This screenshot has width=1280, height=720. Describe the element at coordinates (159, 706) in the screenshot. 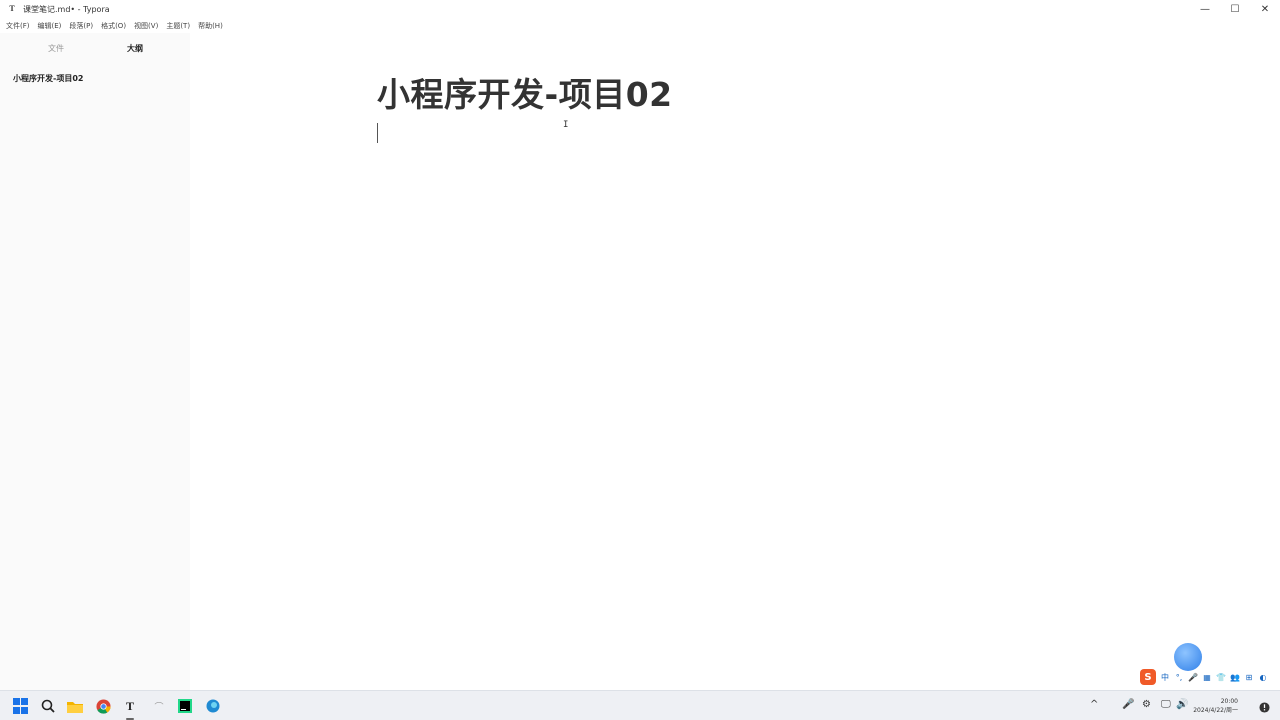

I see `app-icon: ⌒` at that location.